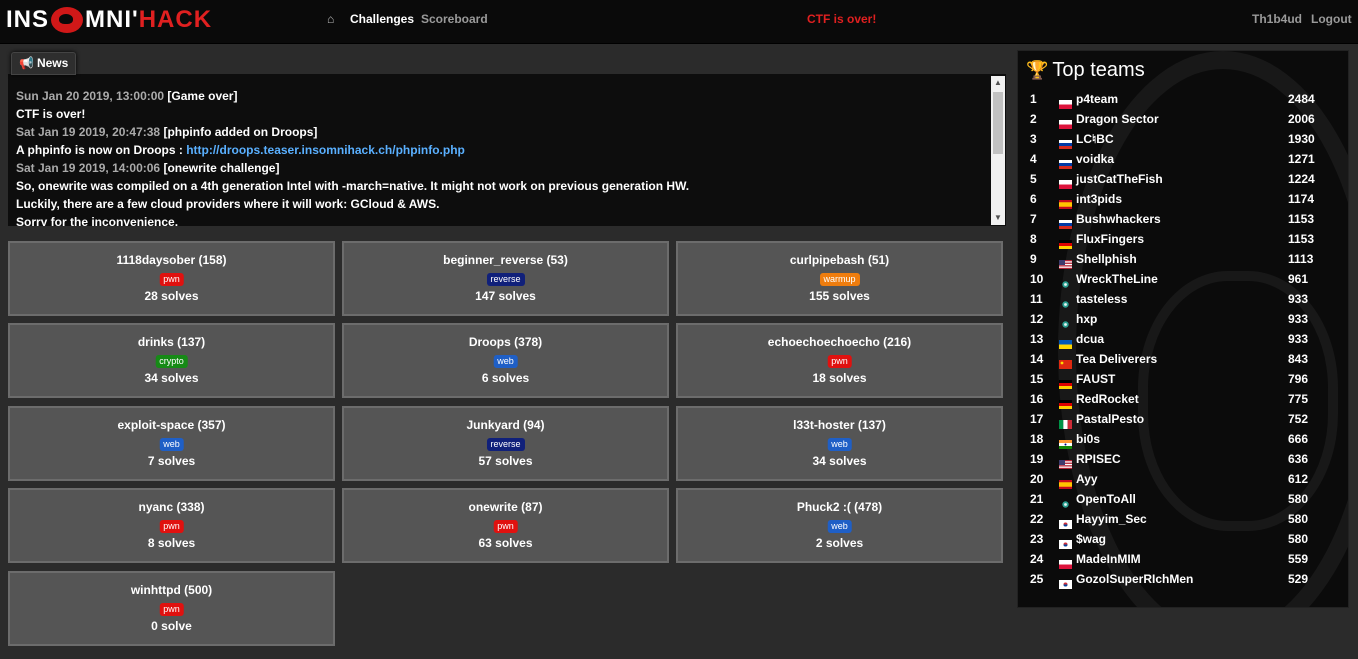  What do you see at coordinates (1180, 219) in the screenshot?
I see `team-row: 7 Bushwhackers 1153` at bounding box center [1180, 219].